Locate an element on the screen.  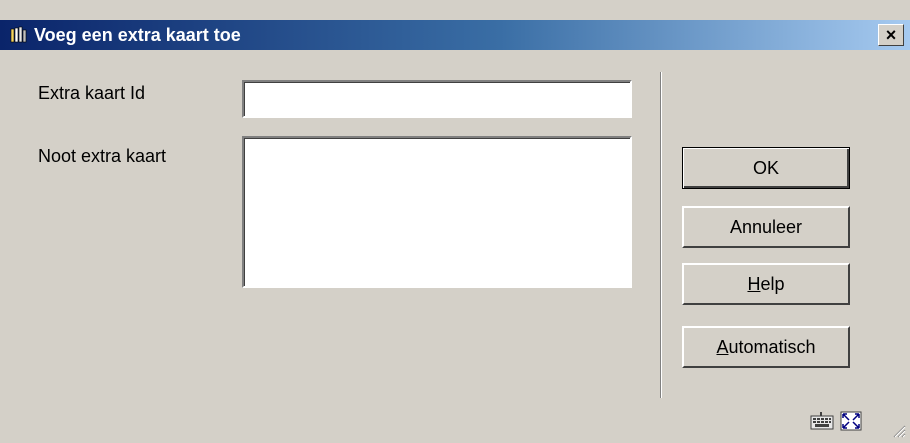
fullscreen-icon is located at coordinates (851, 423).